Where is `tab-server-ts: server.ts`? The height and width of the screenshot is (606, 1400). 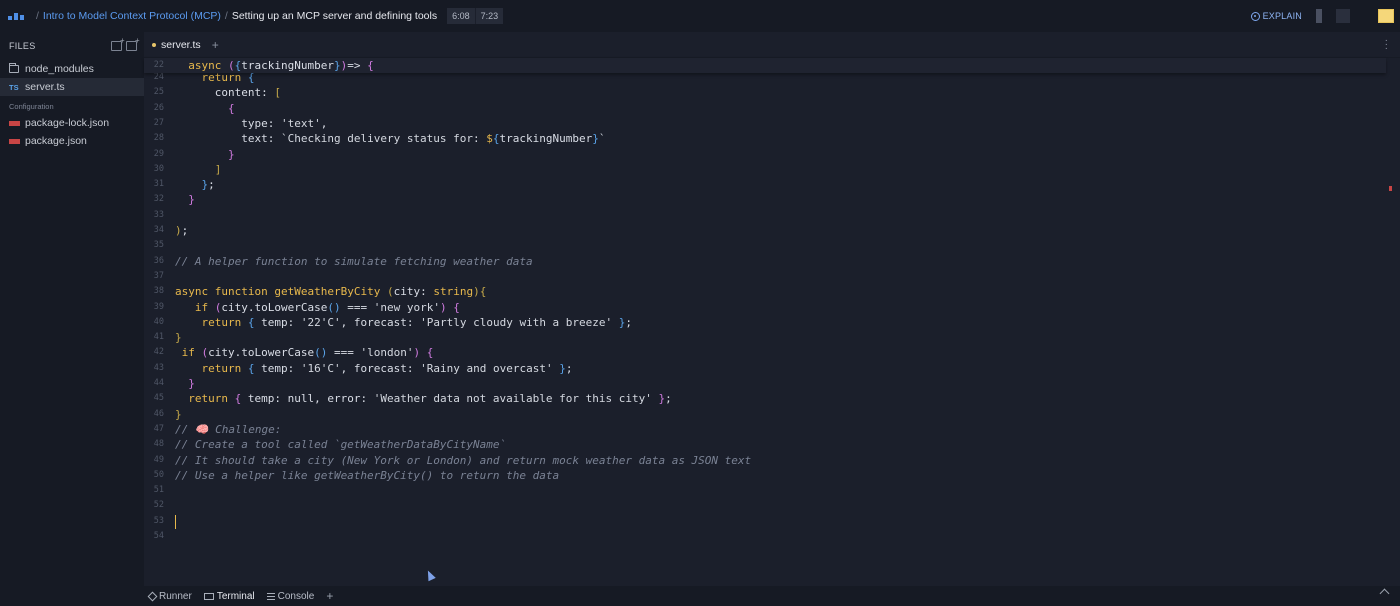 tab-server-ts: server.ts is located at coordinates (176, 45).